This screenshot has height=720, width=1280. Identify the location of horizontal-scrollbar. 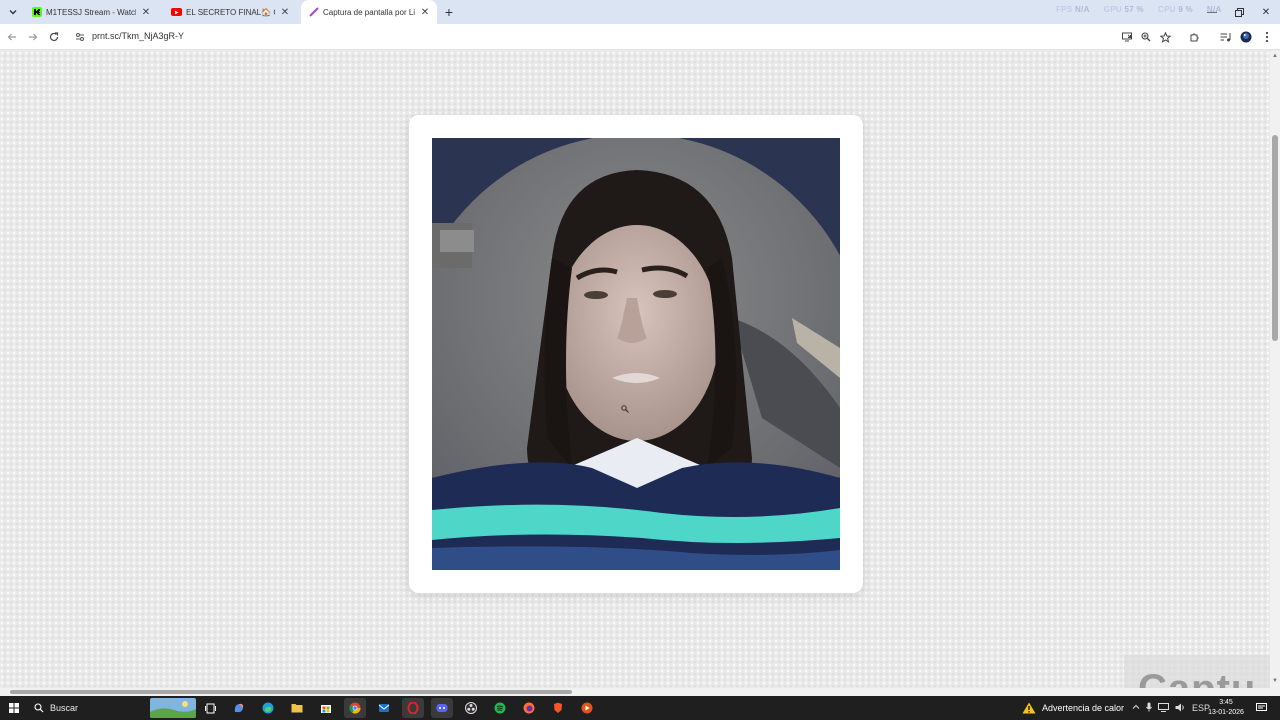
(640, 692).